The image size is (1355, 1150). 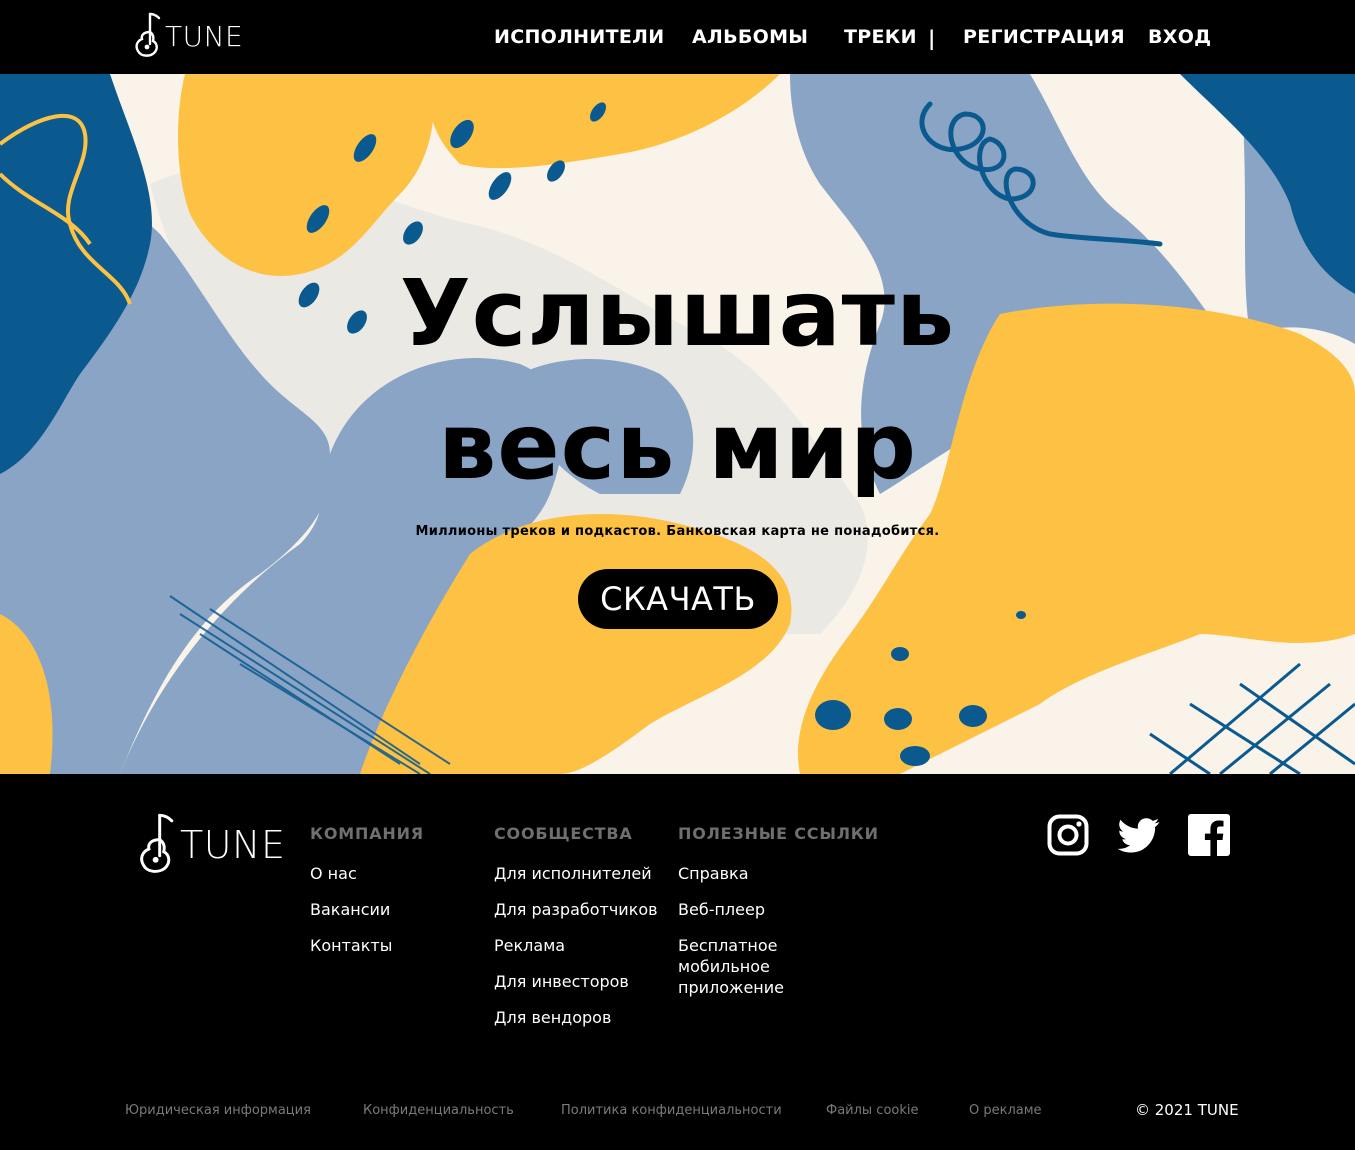 I want to click on legal-link-privacy: Конфиденциальность, so click(x=438, y=1110).